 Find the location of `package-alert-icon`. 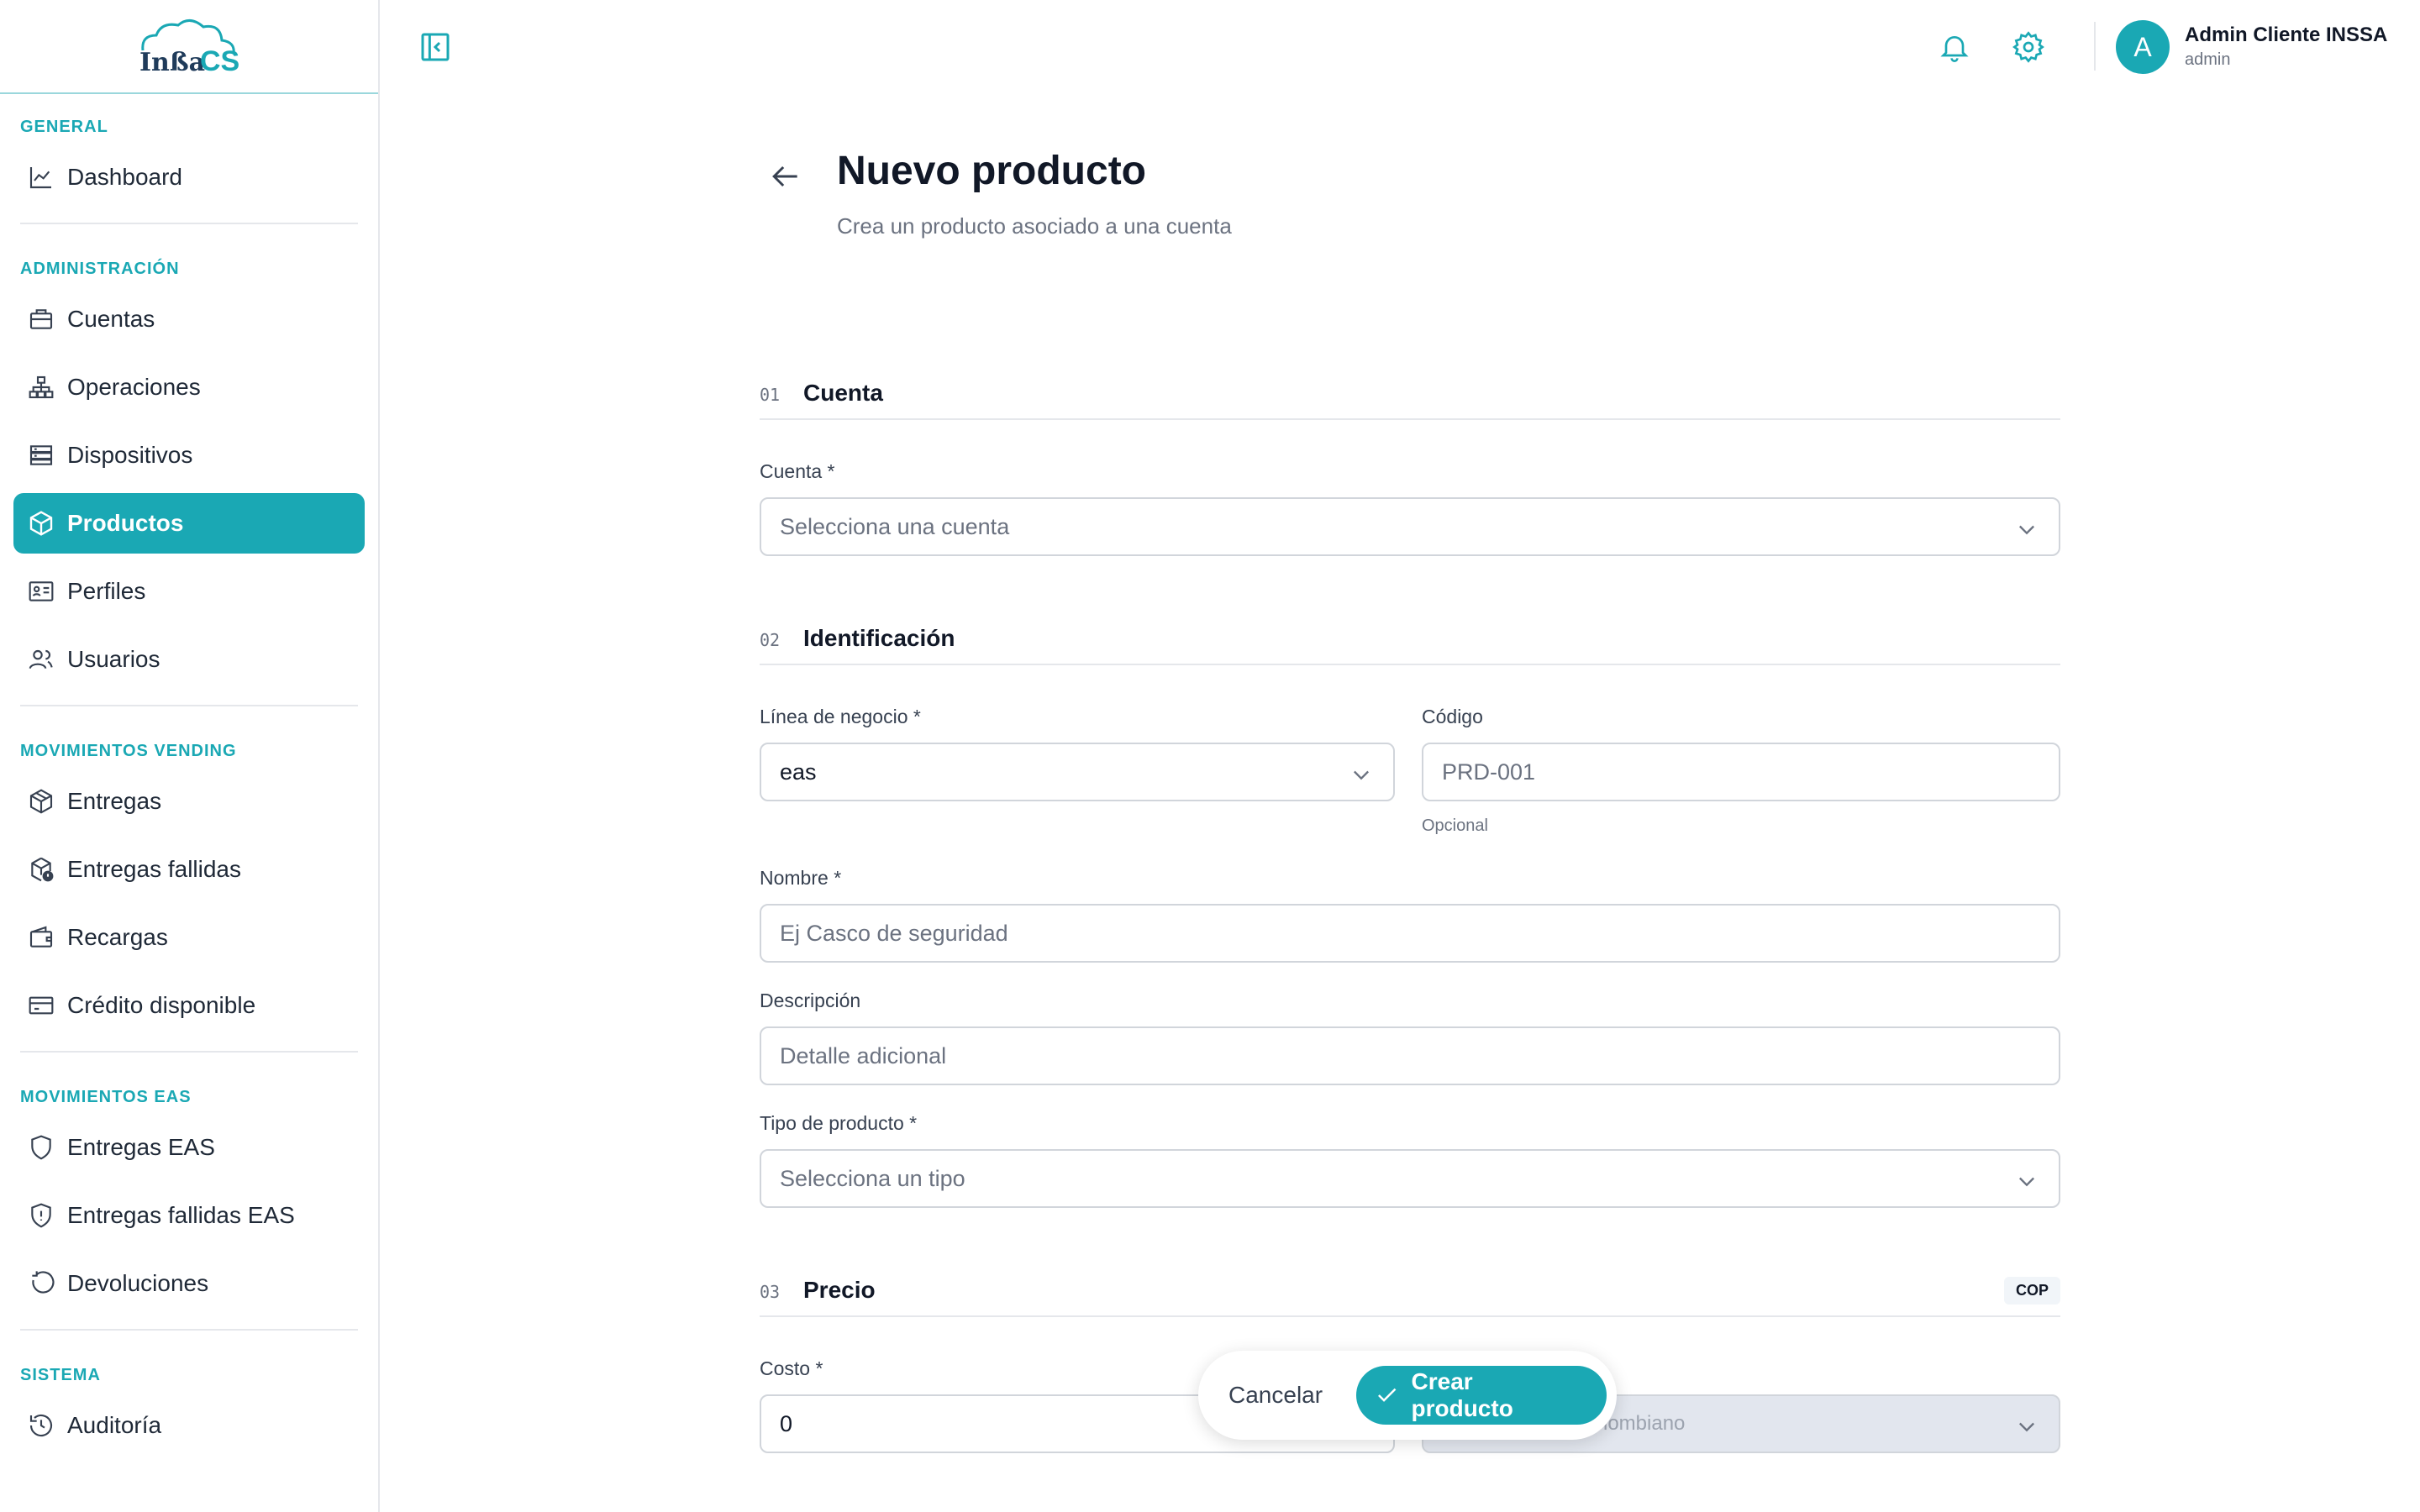

package-alert-icon is located at coordinates (41, 869).